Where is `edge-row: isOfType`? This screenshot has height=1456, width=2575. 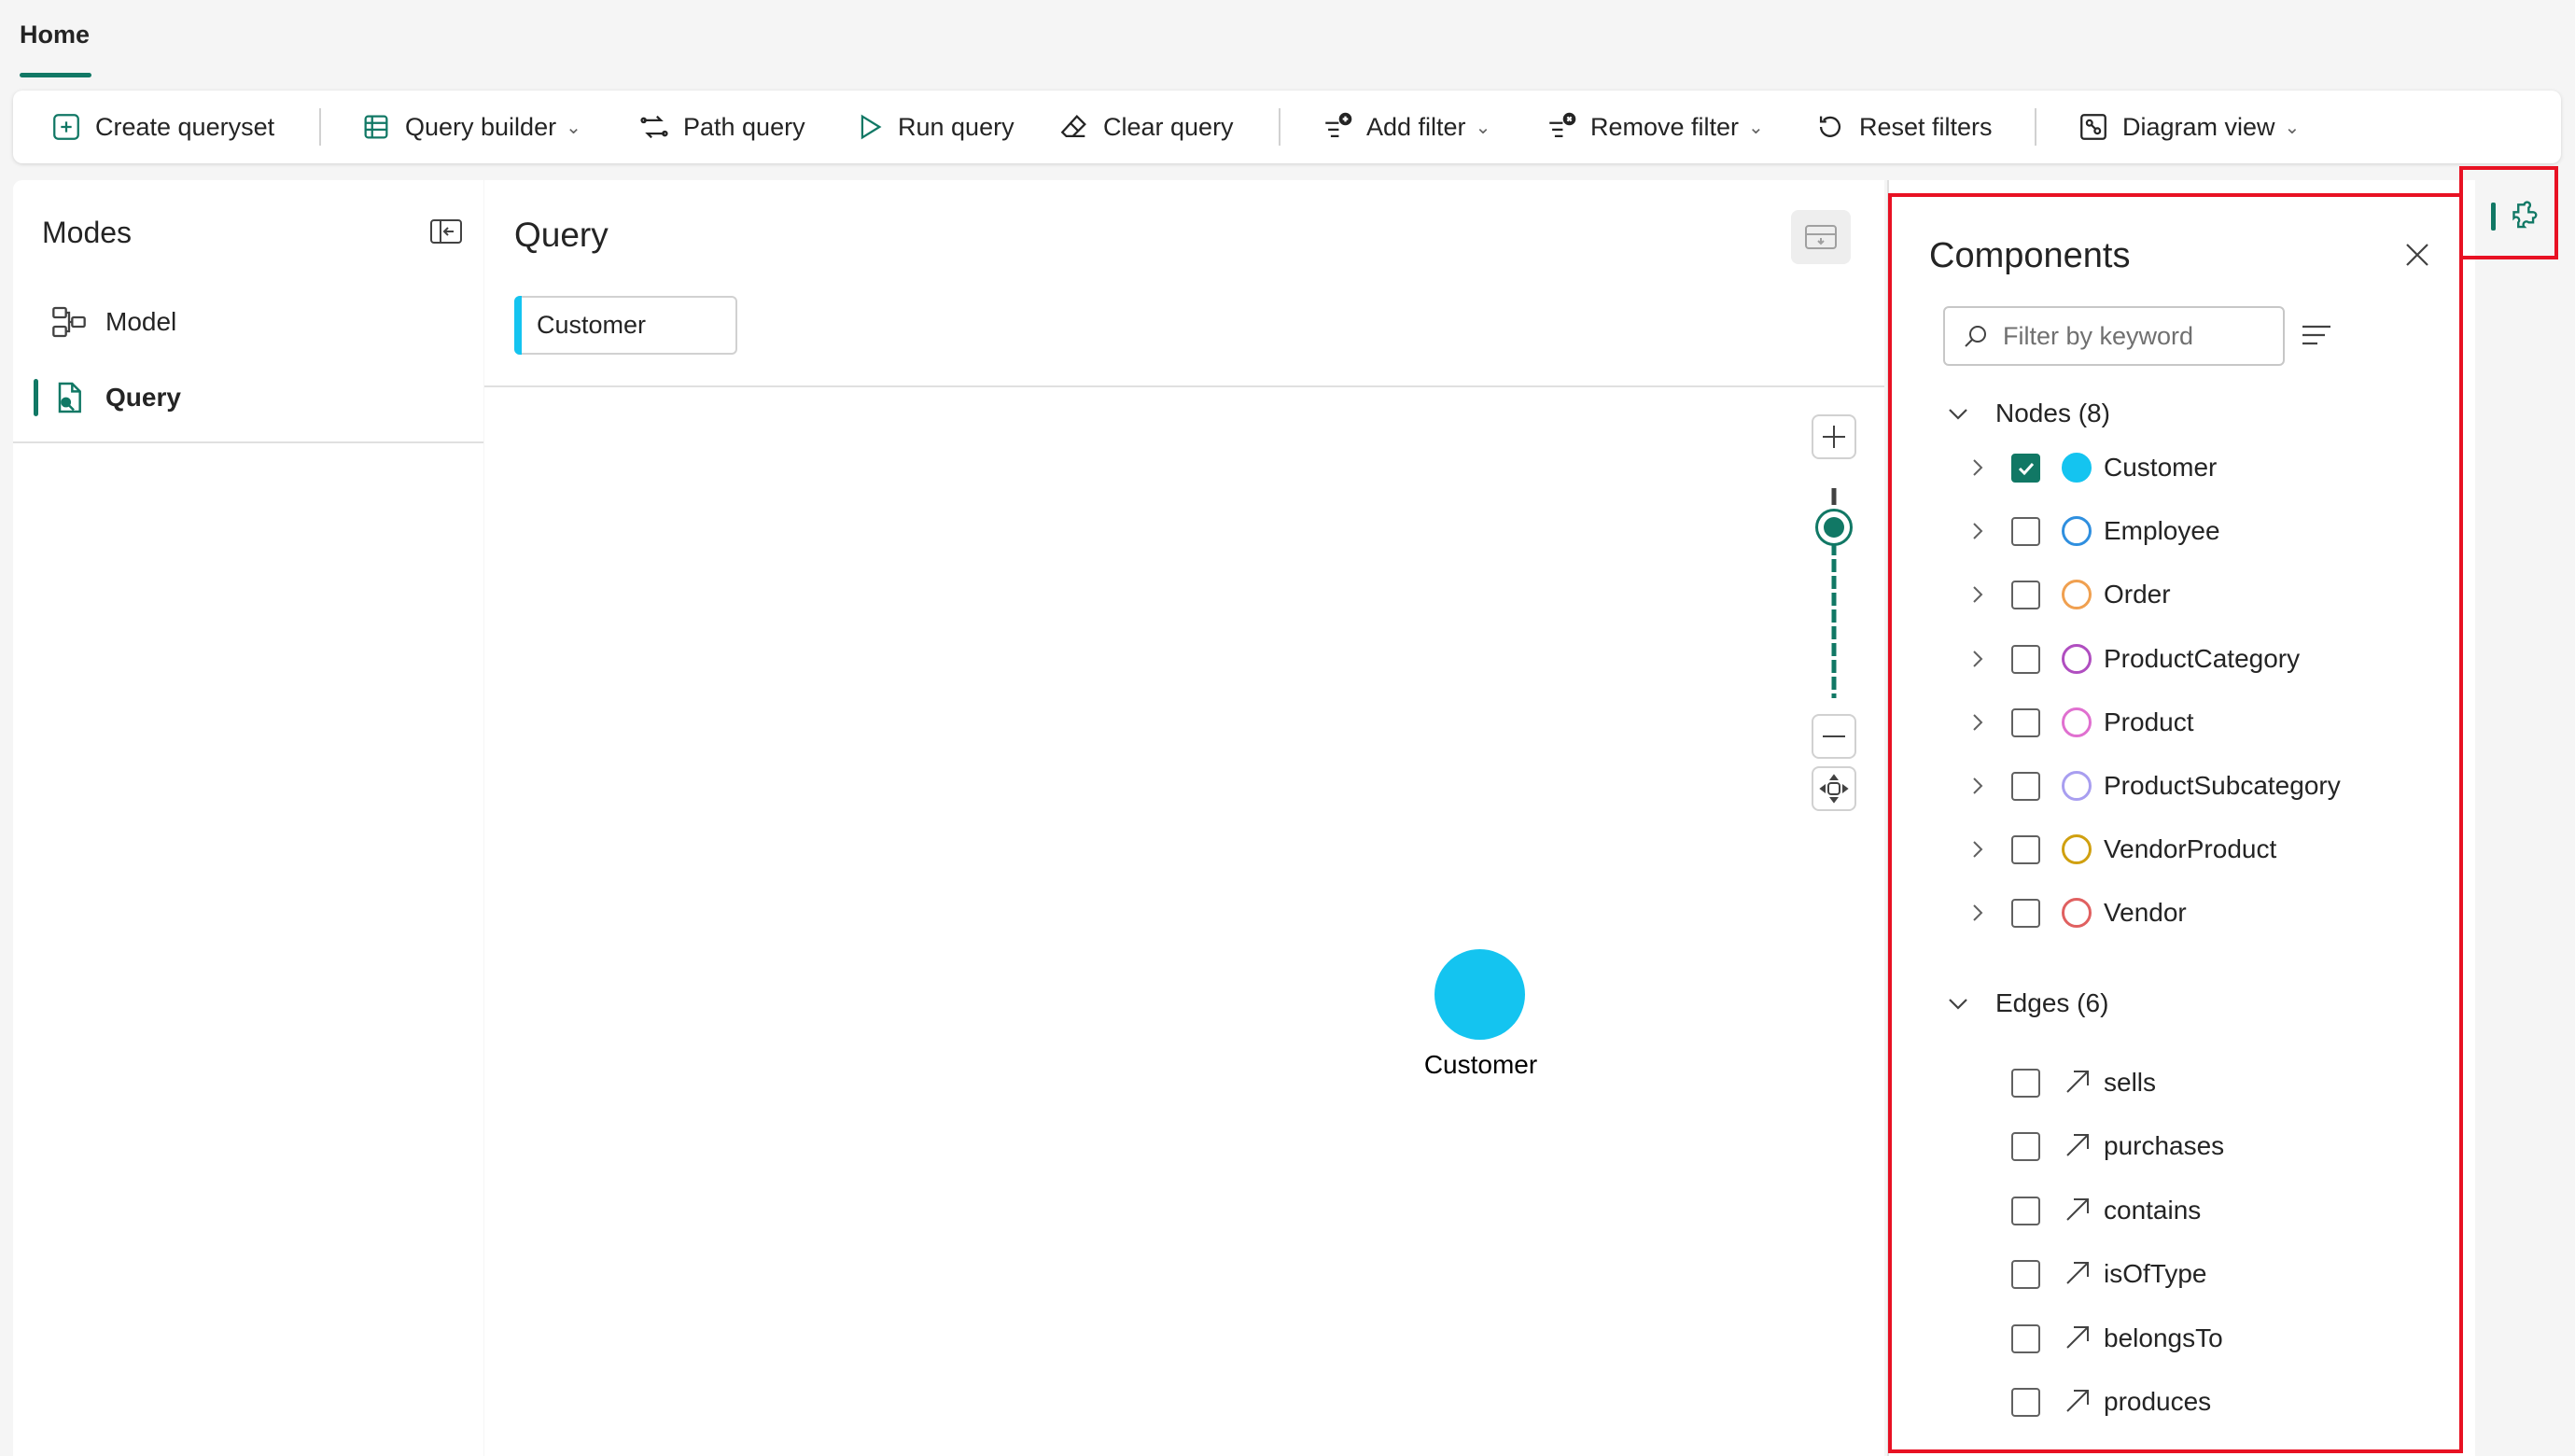 edge-row: isOfType is located at coordinates (2169, 1274).